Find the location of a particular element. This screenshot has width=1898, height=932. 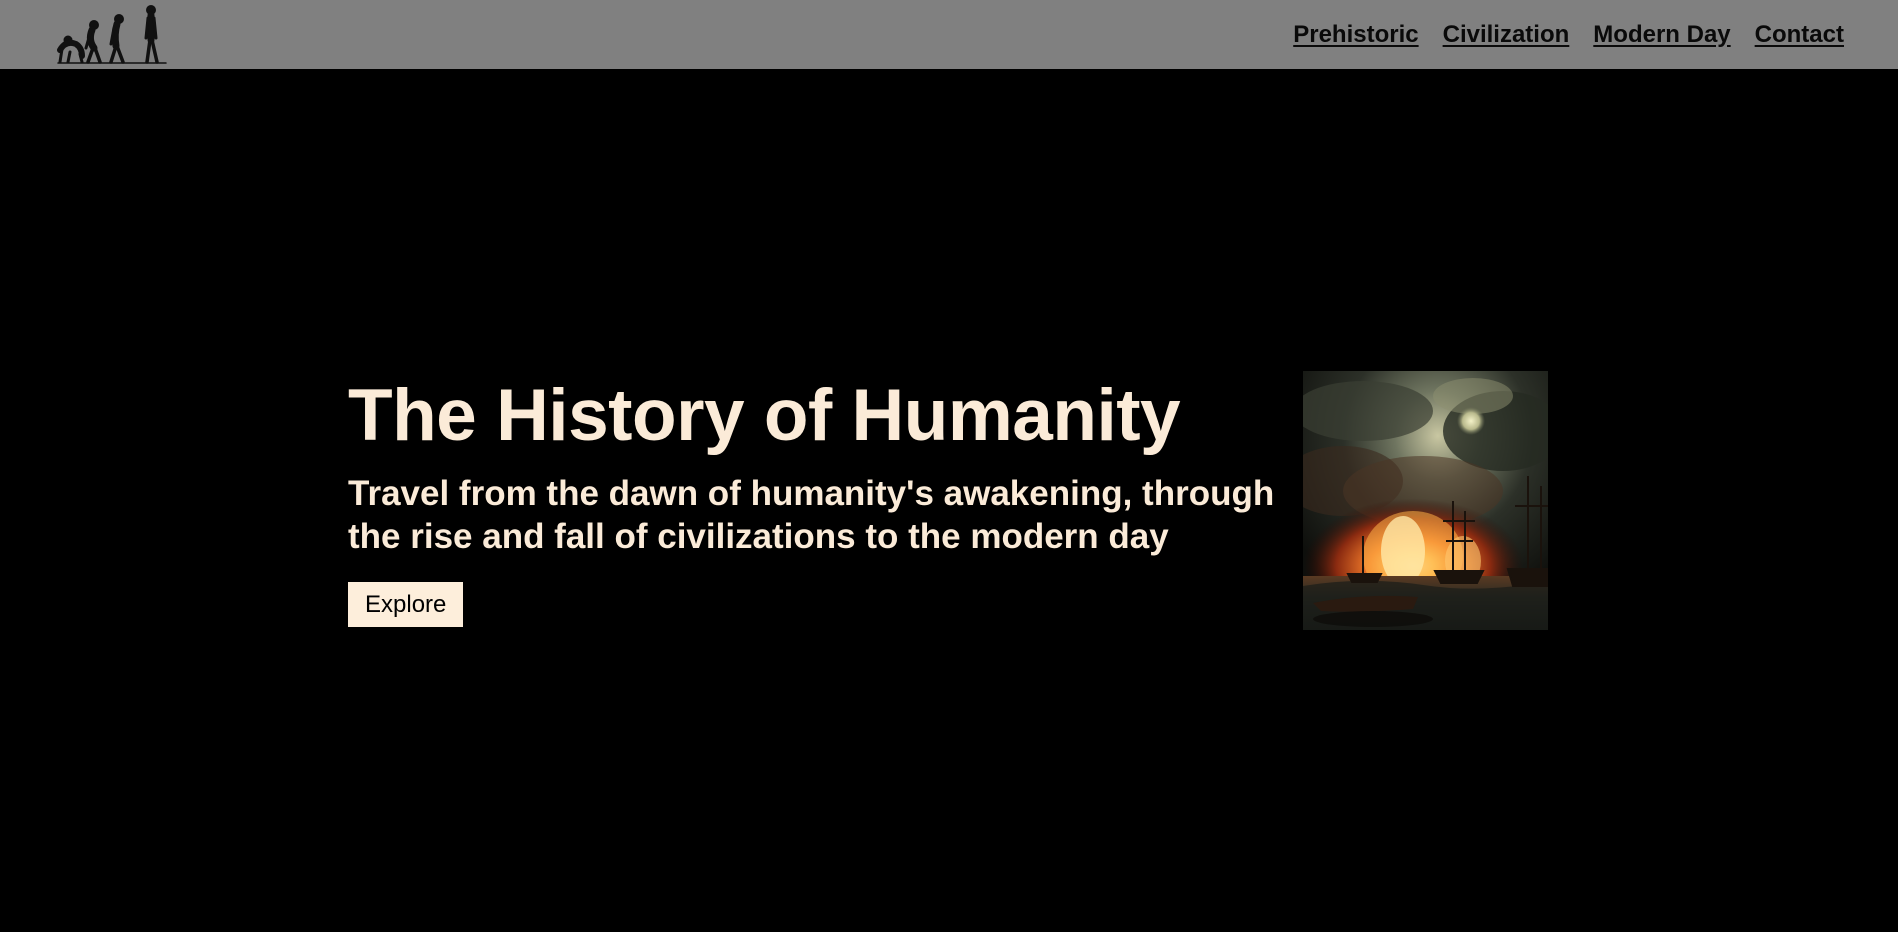

explore-button: Explore is located at coordinates (406, 604).